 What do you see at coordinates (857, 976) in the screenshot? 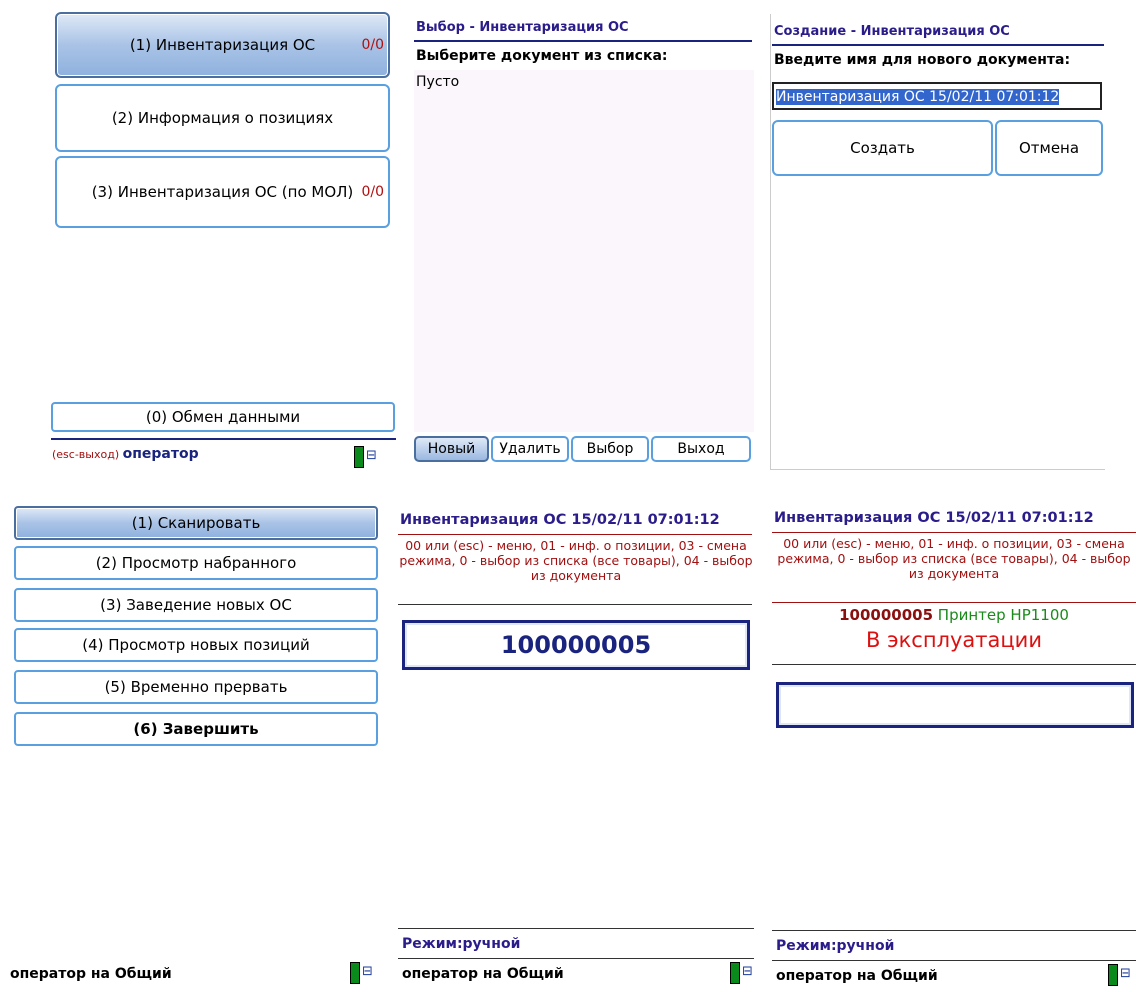
I see `panel6-status: оператор на Общий` at bounding box center [857, 976].